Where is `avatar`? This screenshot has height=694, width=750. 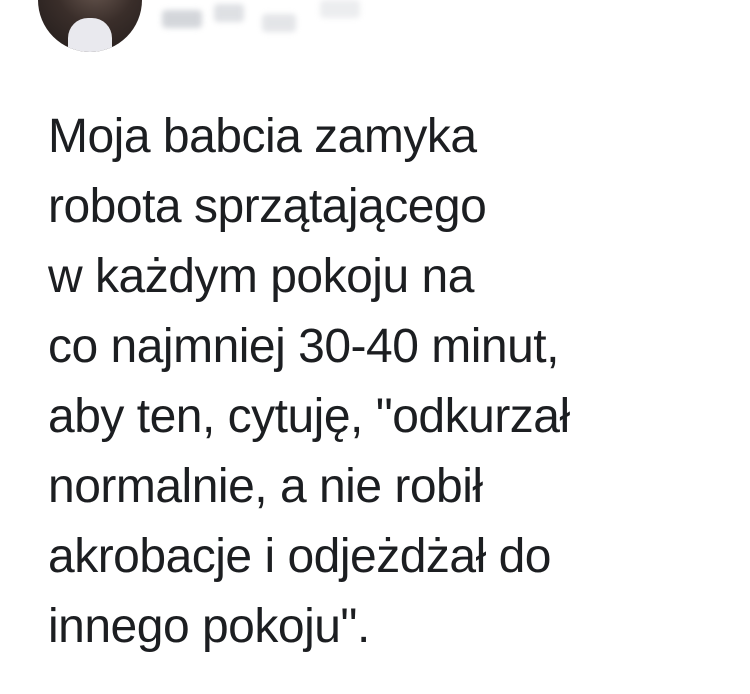
avatar is located at coordinates (90, 26).